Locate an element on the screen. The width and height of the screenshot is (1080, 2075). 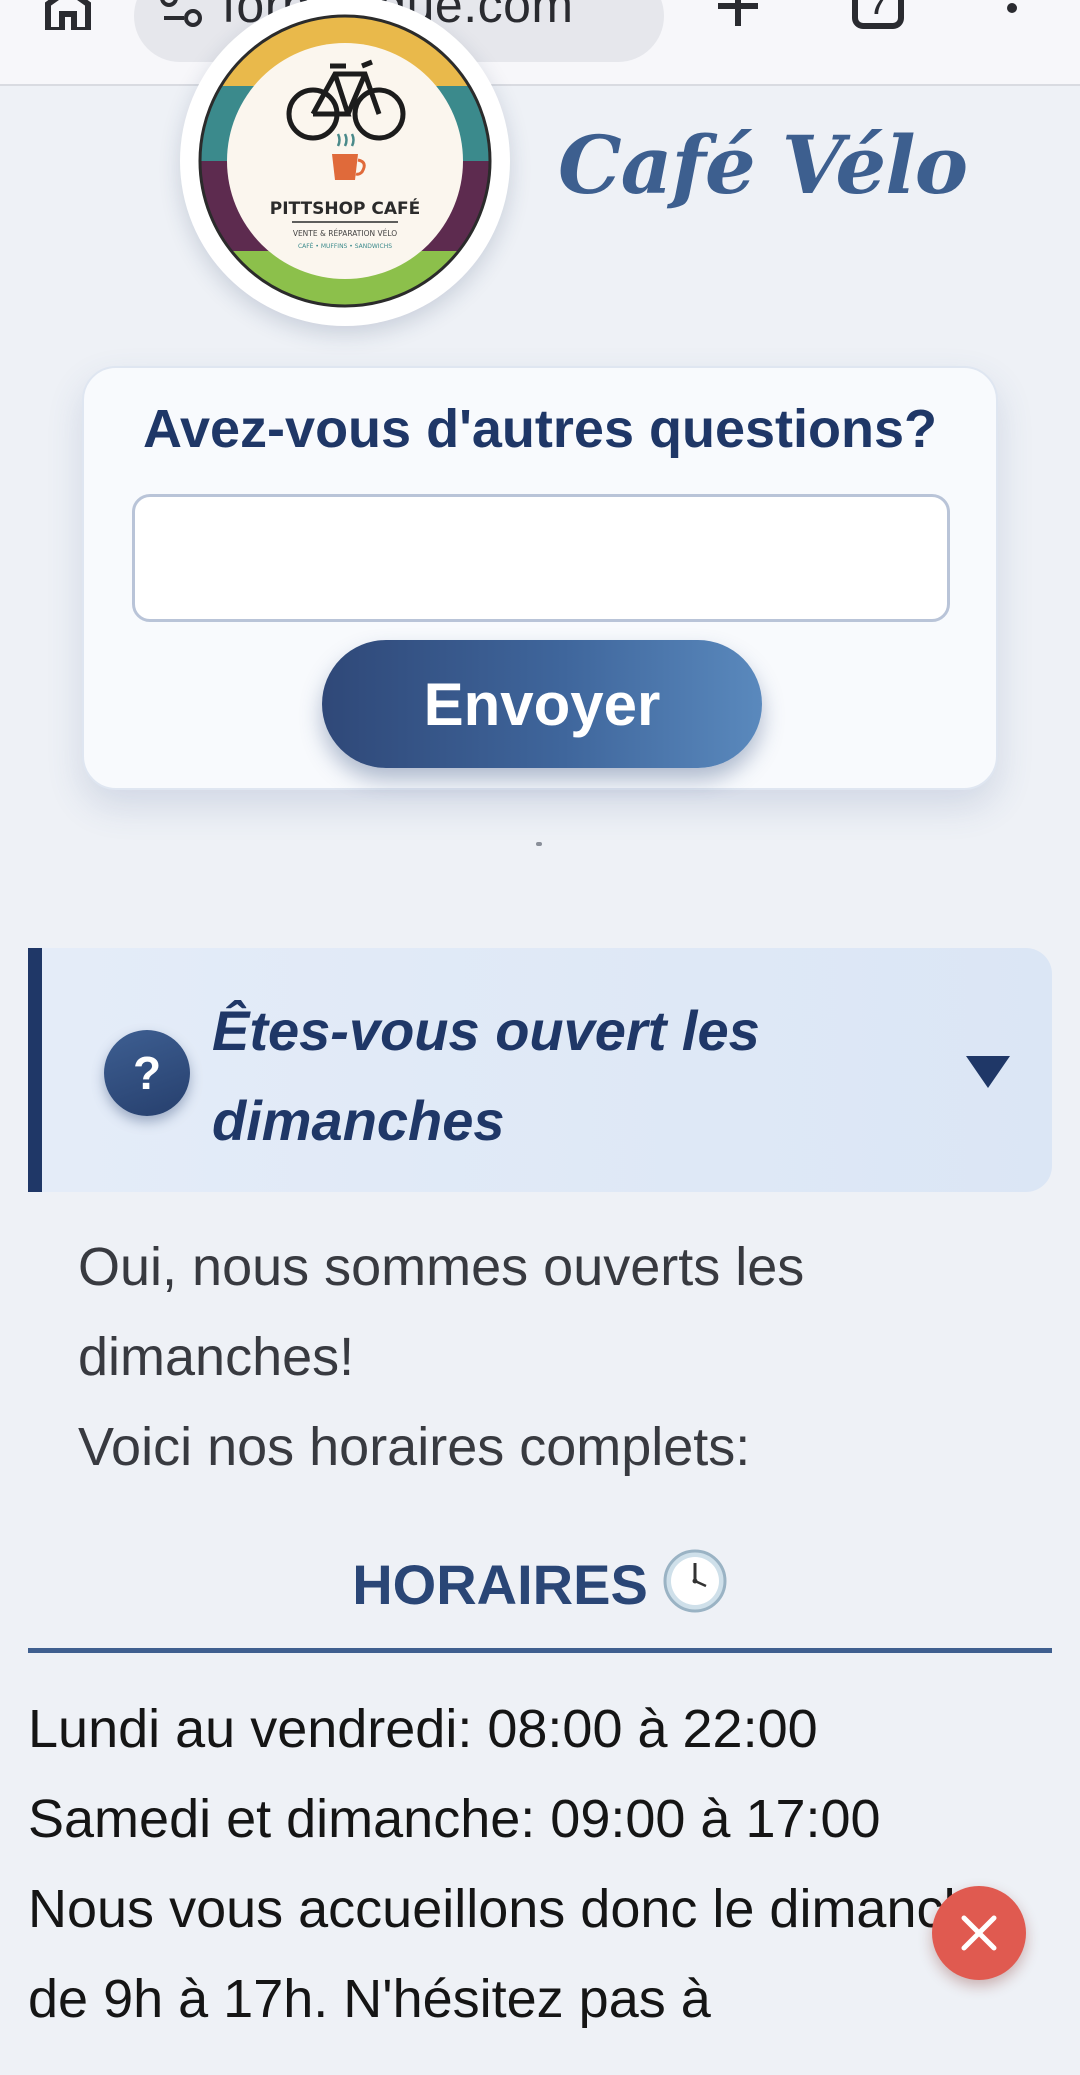
question-form-title: Avez-vous d'autres questions? is located at coordinates (540, 429).